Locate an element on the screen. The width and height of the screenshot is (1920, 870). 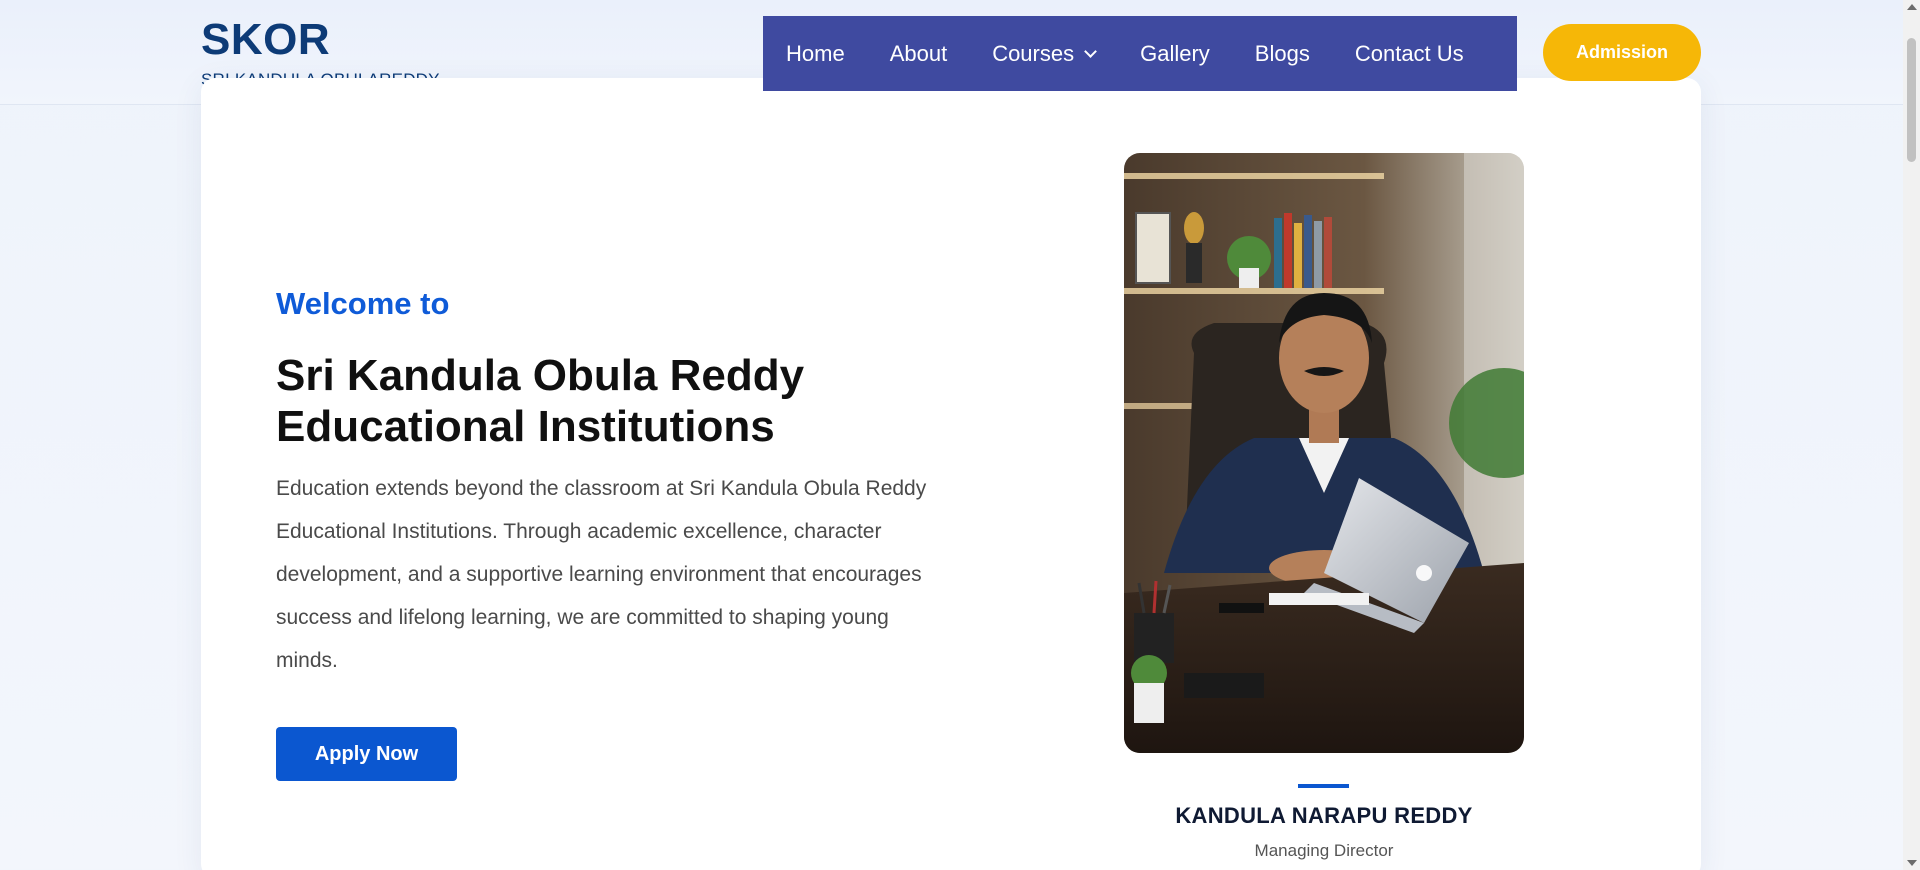
nav-item-blogs: Blogs is located at coordinates (1282, 54).